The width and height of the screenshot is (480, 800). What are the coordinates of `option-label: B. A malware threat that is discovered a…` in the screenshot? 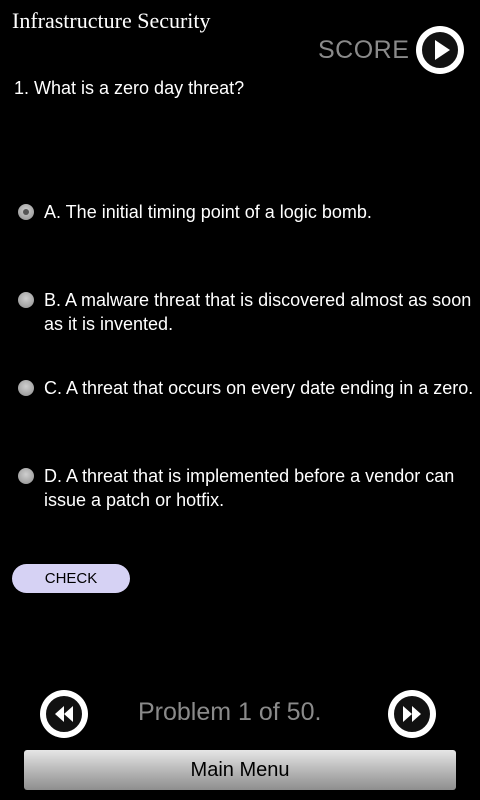 It's located at (258, 312).